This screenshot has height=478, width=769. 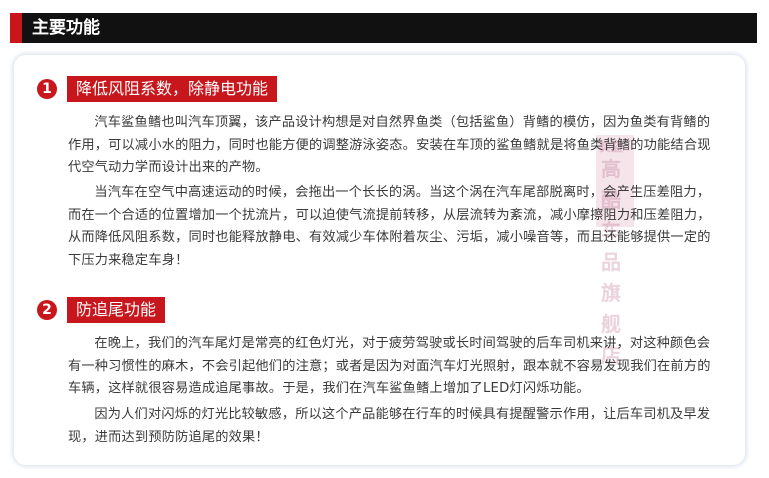 I want to click on section-2-title: 防追尾功能, so click(x=116, y=310).